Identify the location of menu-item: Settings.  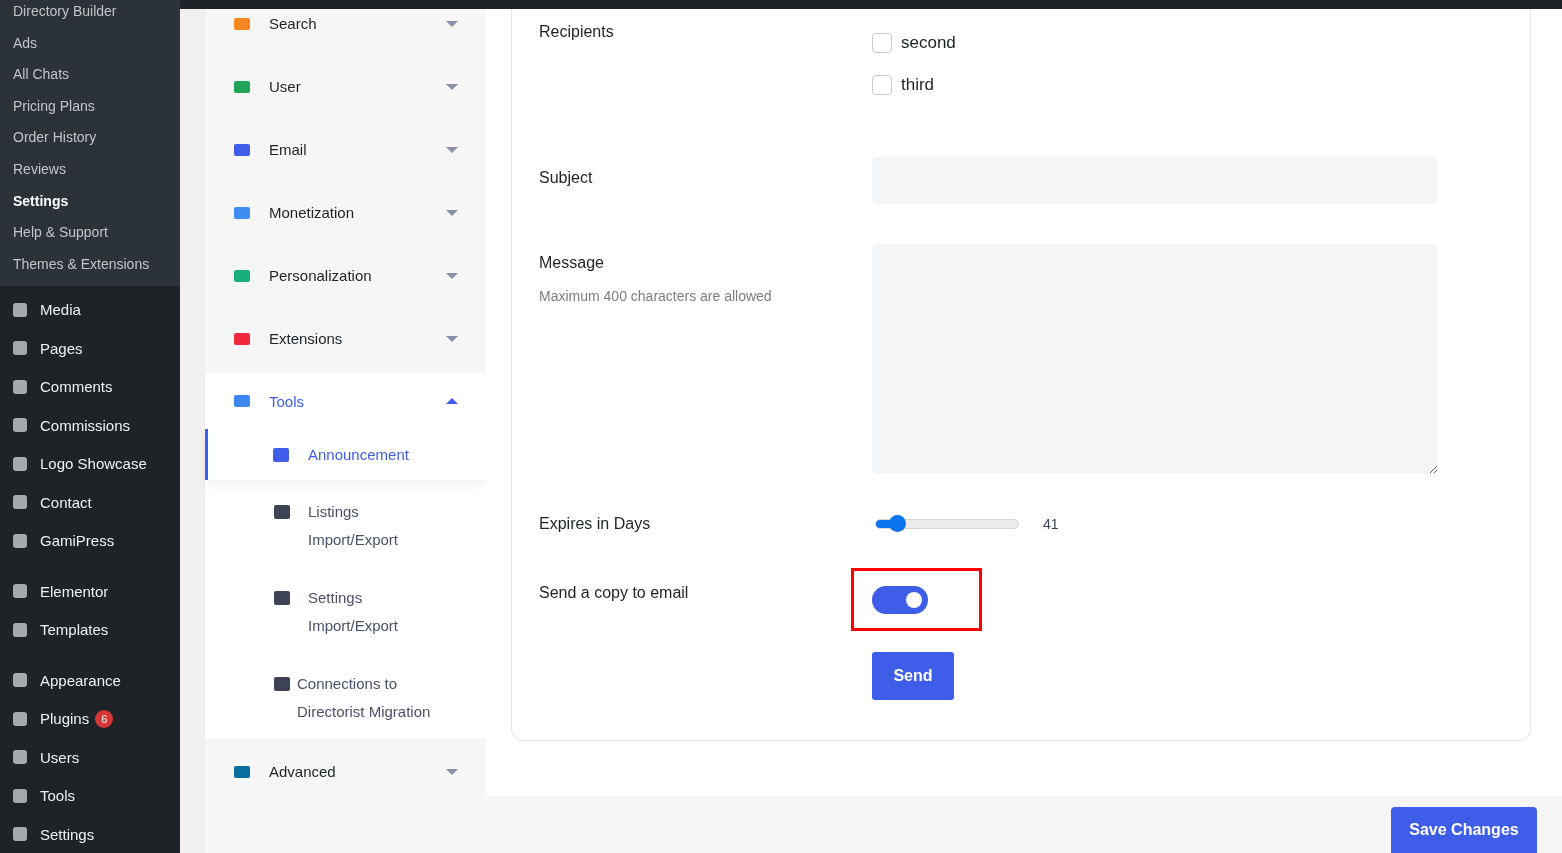
(67, 834).